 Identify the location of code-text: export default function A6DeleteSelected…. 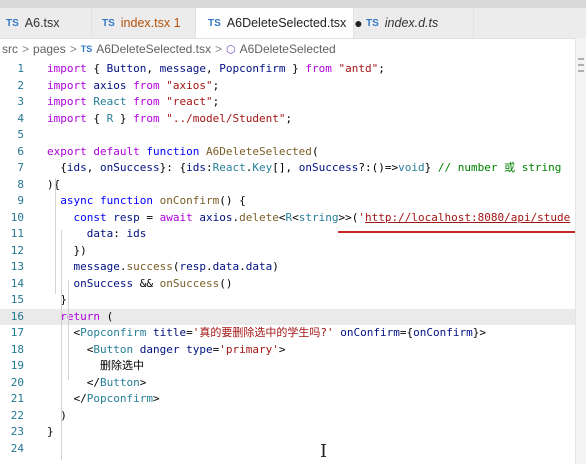
(183, 152).